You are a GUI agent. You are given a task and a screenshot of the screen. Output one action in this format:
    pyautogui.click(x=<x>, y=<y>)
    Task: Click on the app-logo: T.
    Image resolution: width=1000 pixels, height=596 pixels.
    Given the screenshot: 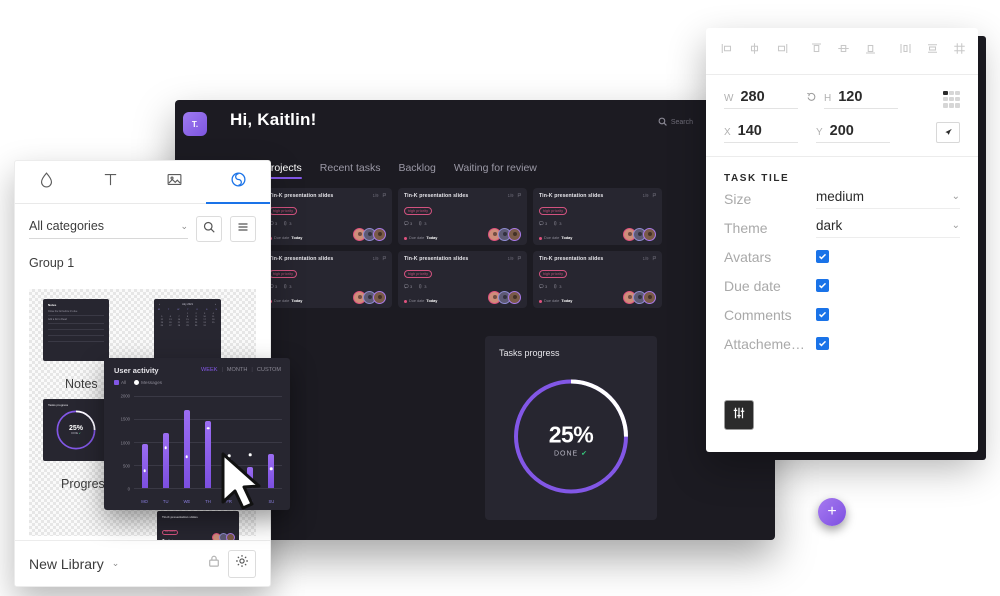 What is the action you would take?
    pyautogui.click(x=195, y=124)
    